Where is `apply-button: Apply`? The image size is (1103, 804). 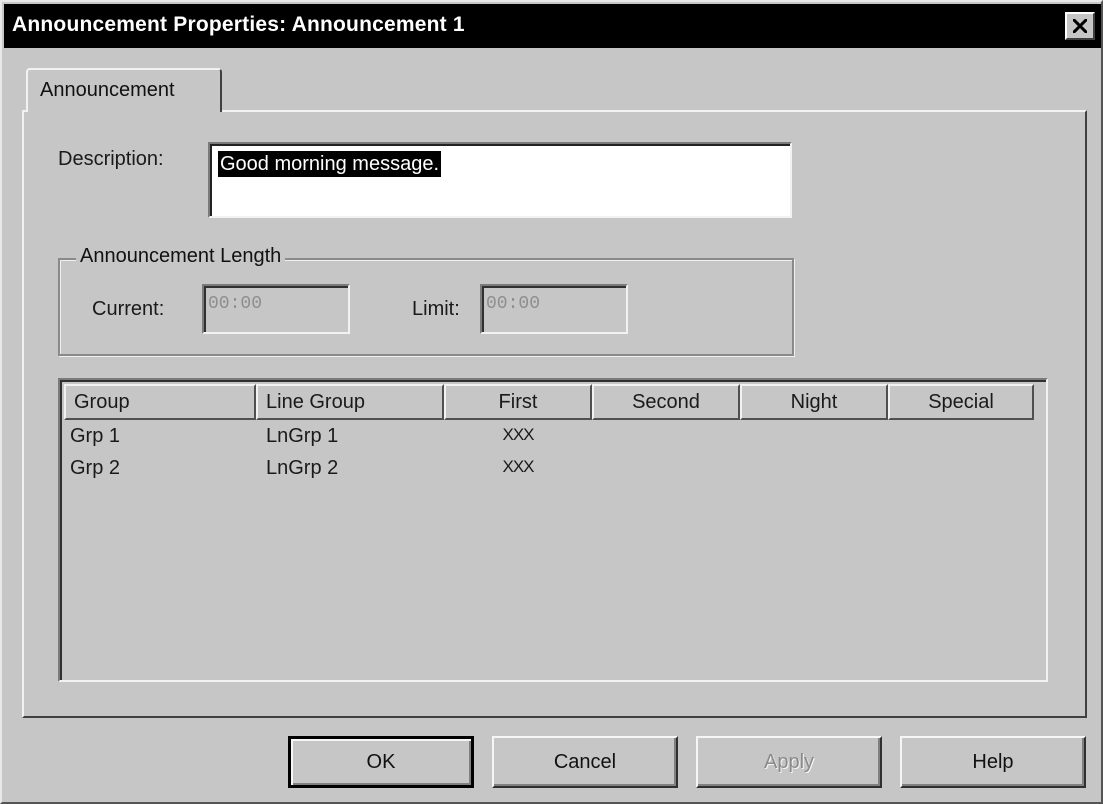
apply-button: Apply is located at coordinates (789, 762).